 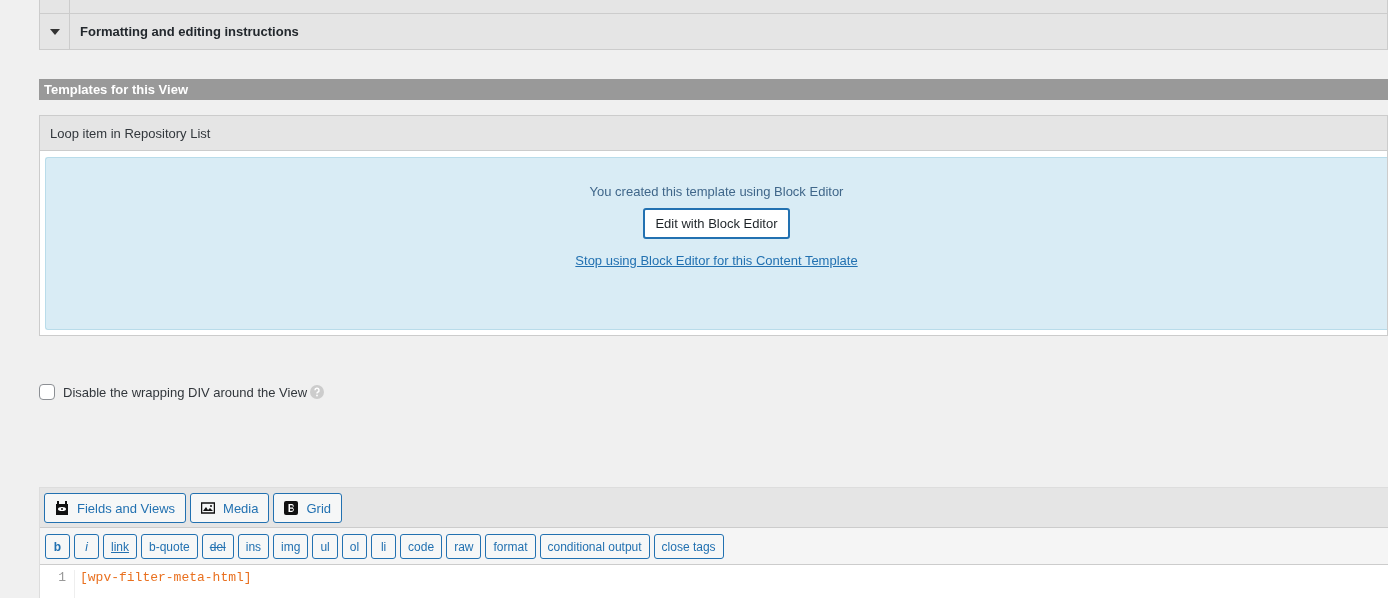 I want to click on image-icon, so click(x=208, y=508).